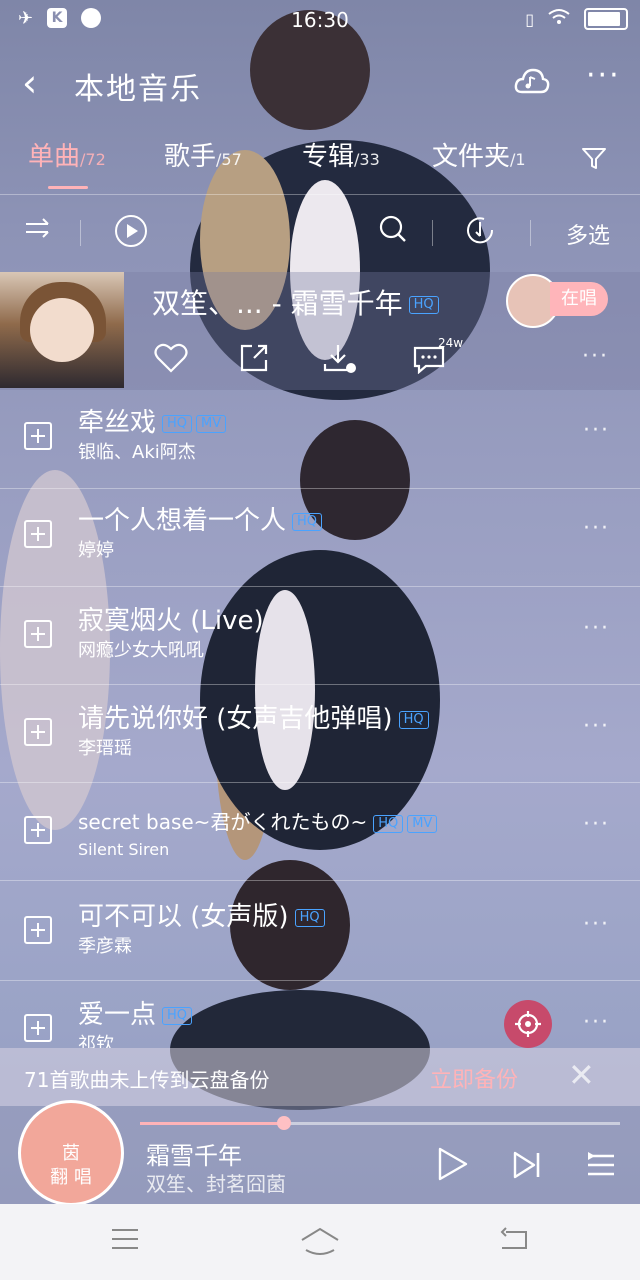 Image resolution: width=640 pixels, height=1280 pixels. Describe the element at coordinates (380, 1123) in the screenshot. I see `progress-bar` at that location.